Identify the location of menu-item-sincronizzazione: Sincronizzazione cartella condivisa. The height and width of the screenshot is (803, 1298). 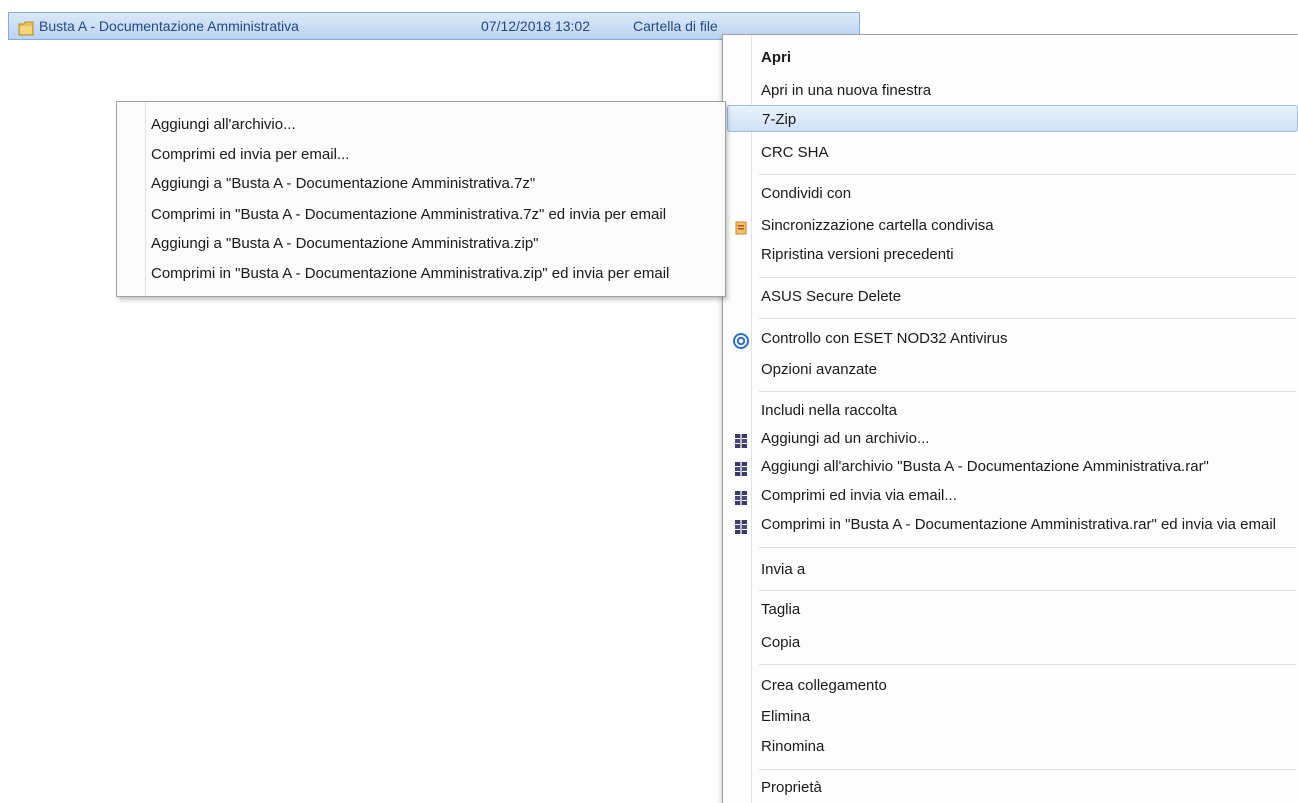
(1012, 225).